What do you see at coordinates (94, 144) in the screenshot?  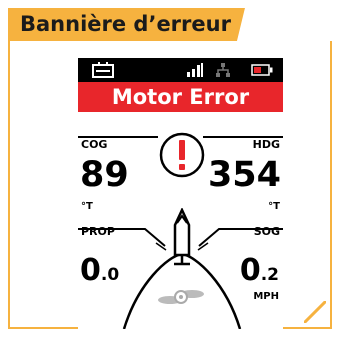 I see `cog-label: COG` at bounding box center [94, 144].